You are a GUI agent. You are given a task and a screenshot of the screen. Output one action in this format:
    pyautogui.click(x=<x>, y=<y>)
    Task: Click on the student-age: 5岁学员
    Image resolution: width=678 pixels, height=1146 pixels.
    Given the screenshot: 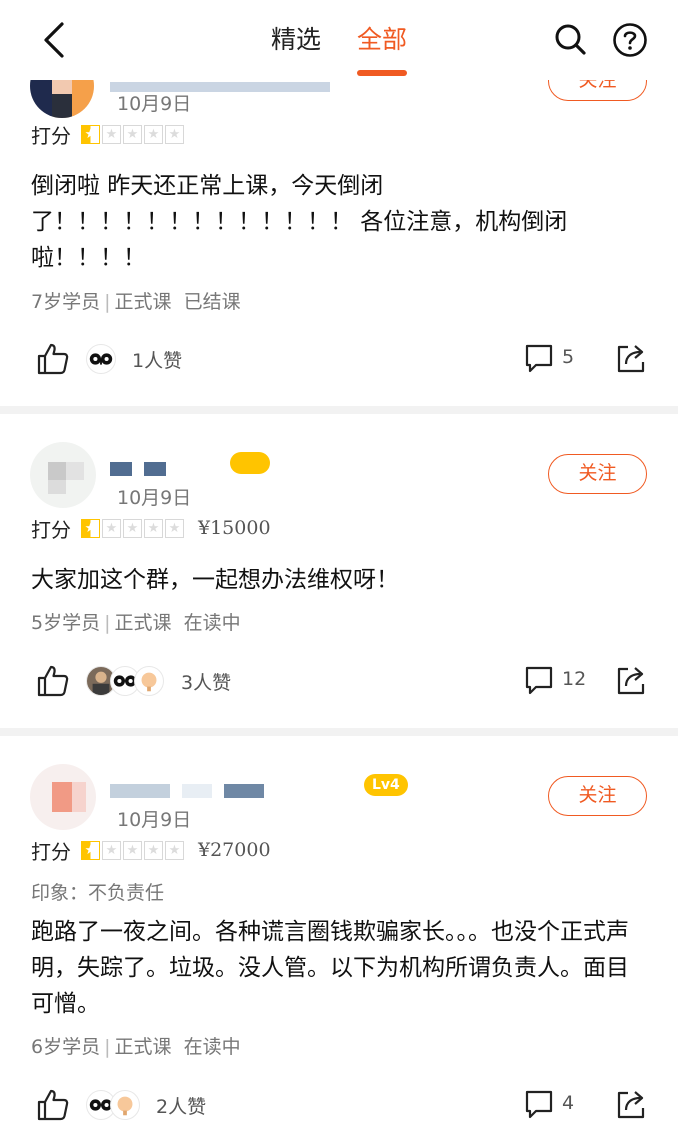 What is the action you would take?
    pyautogui.click(x=66, y=623)
    